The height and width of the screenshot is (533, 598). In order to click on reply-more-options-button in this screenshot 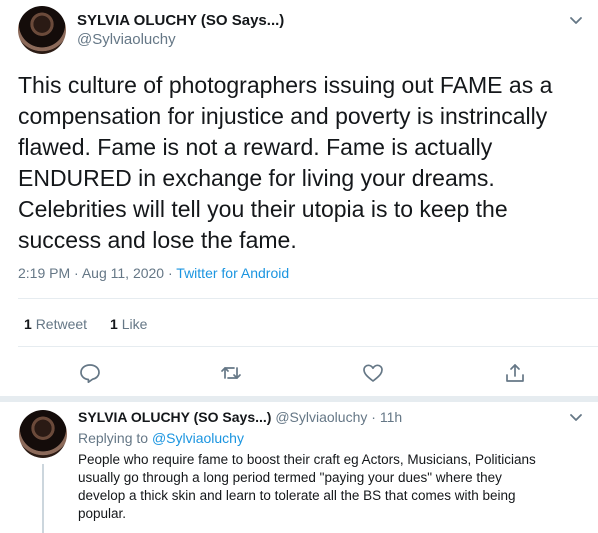, I will do `click(576, 417)`.